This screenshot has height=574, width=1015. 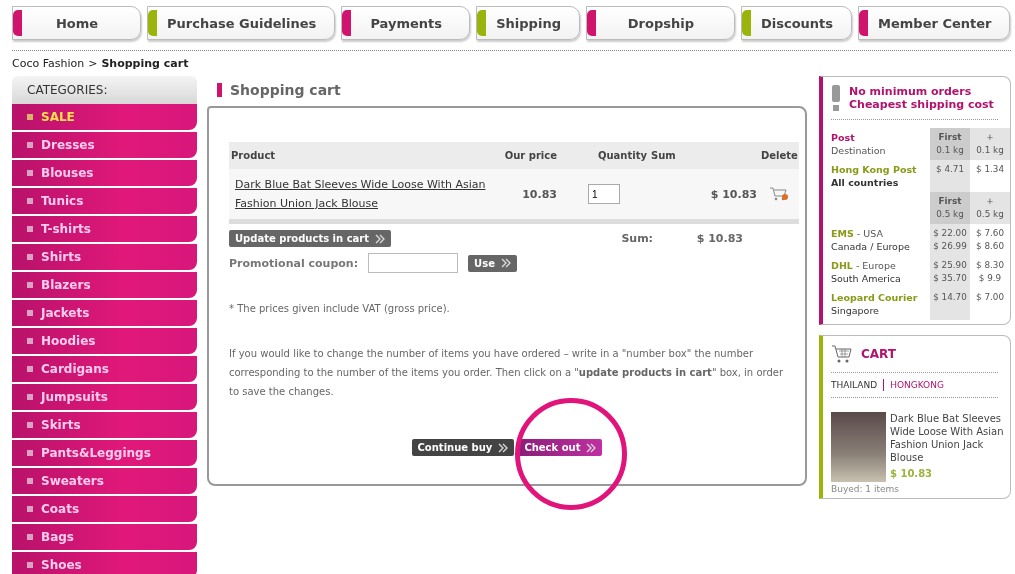 I want to click on exclamation-icon, so click(x=836, y=98).